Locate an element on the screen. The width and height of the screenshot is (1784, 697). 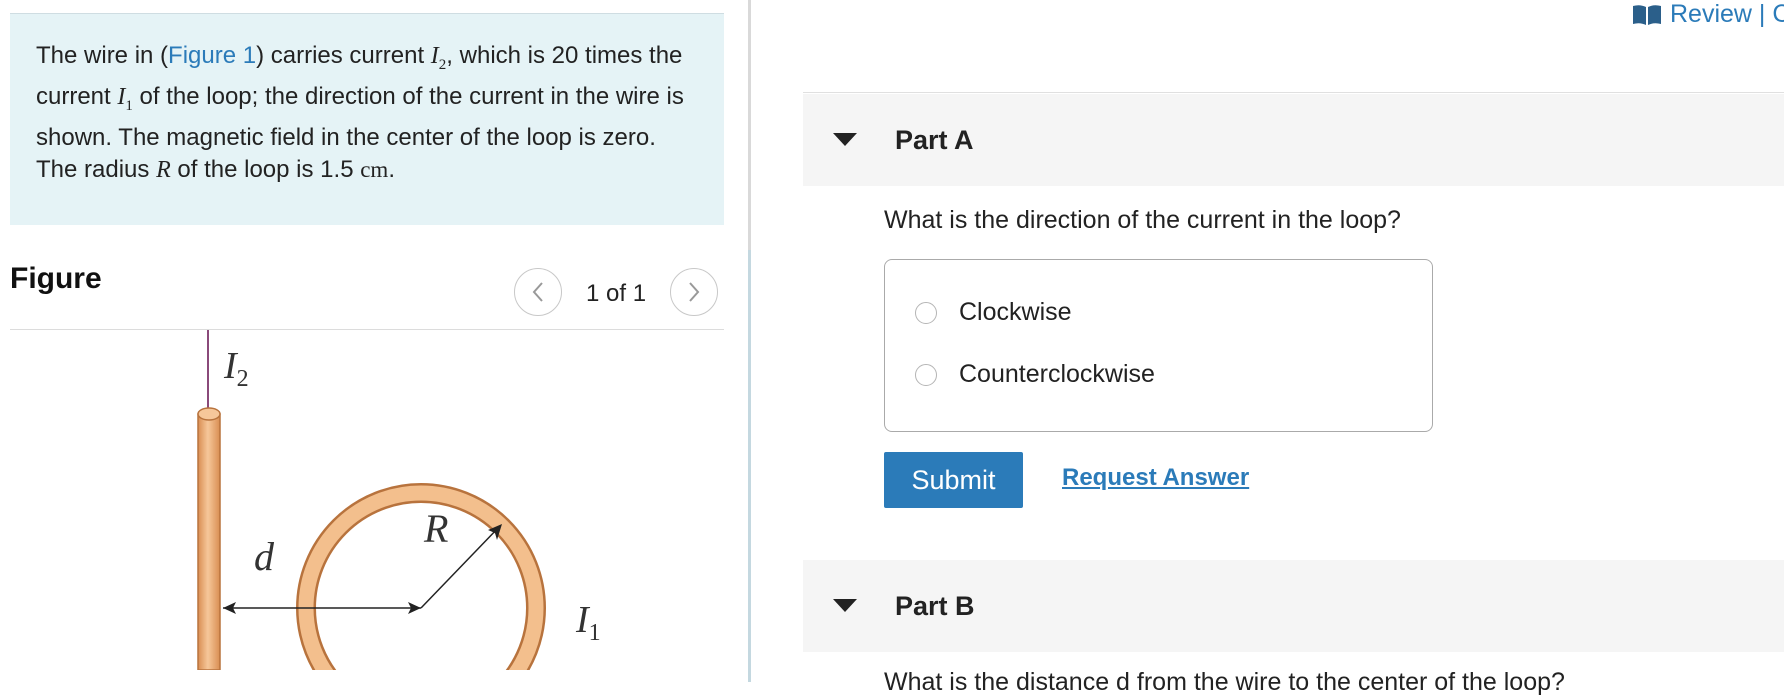
part-b-title: Part B is located at coordinates (935, 605).